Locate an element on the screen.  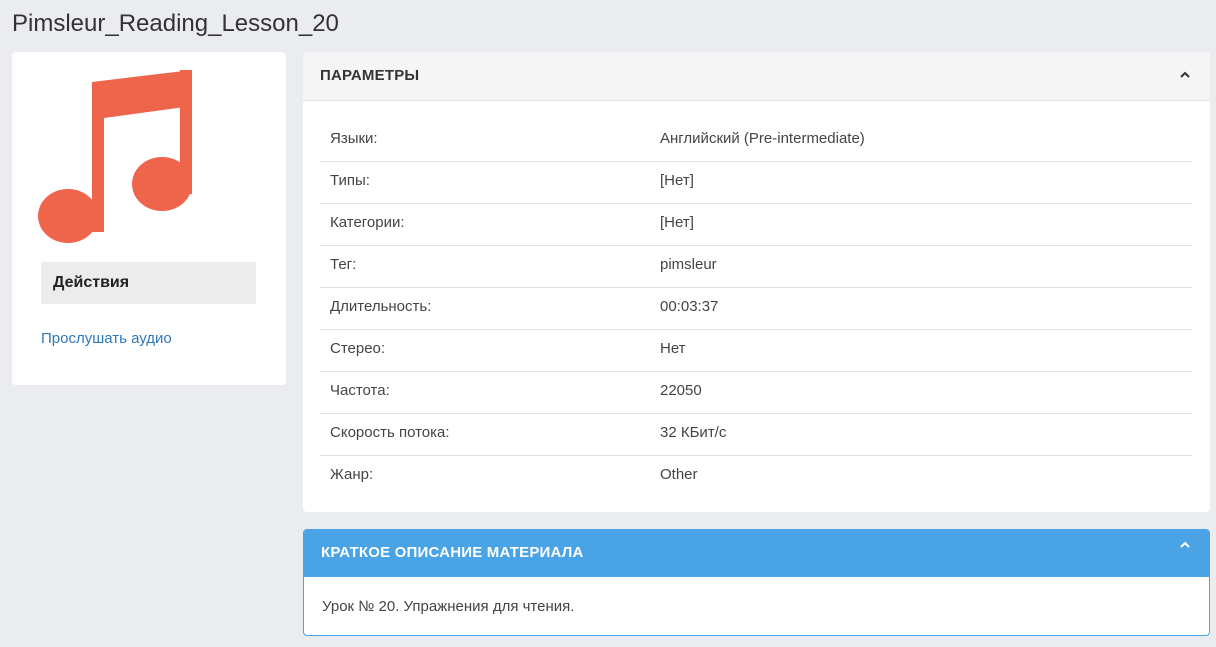
param-row-languages: Языки: Английский (Pre-intermediate) is located at coordinates (756, 141).